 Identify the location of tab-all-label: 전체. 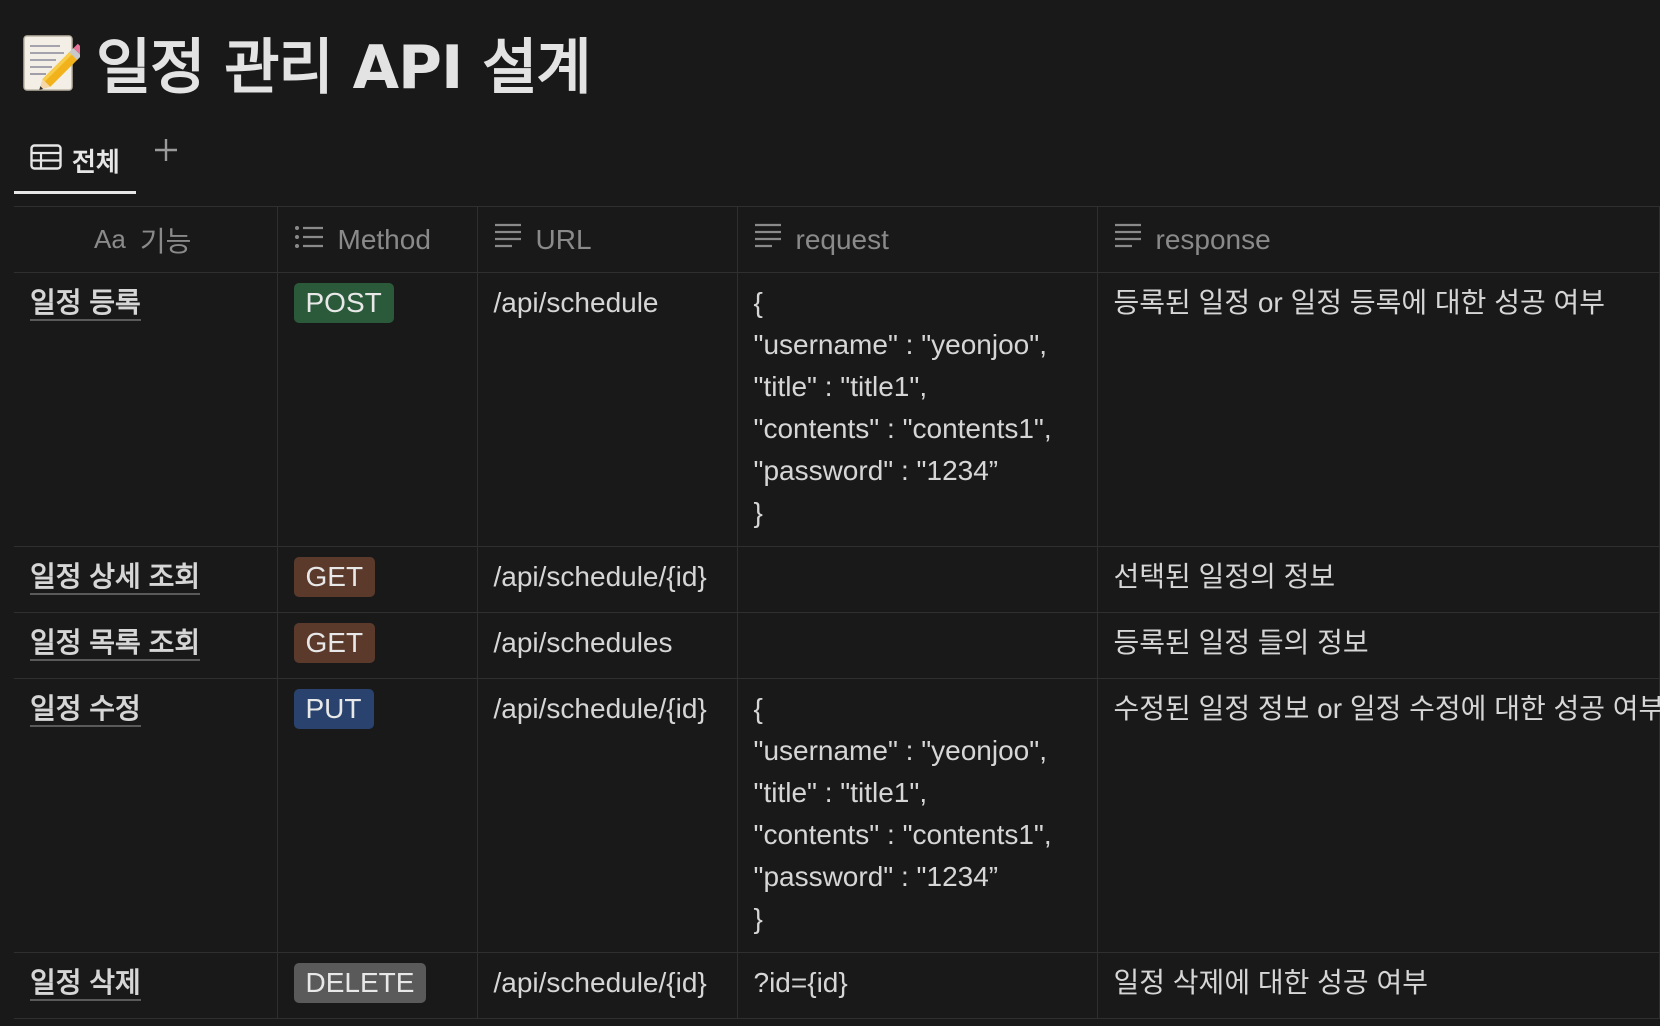
(96, 163).